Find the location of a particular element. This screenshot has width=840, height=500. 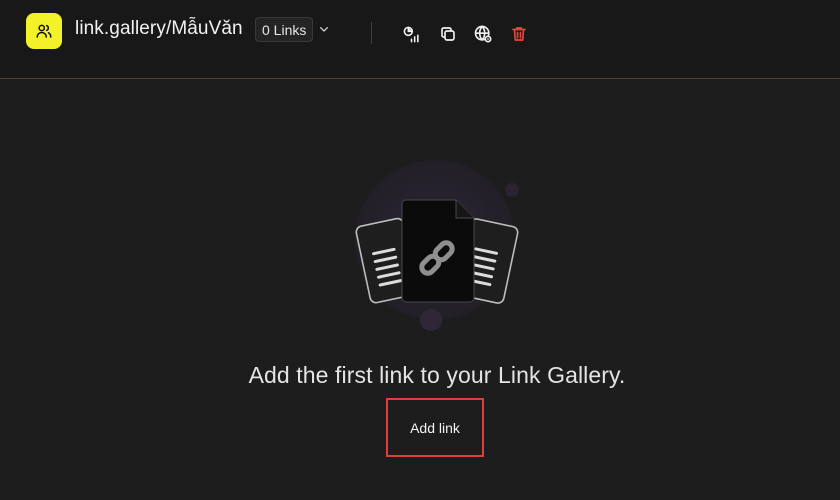

toolbar-divider is located at coordinates (371, 33).